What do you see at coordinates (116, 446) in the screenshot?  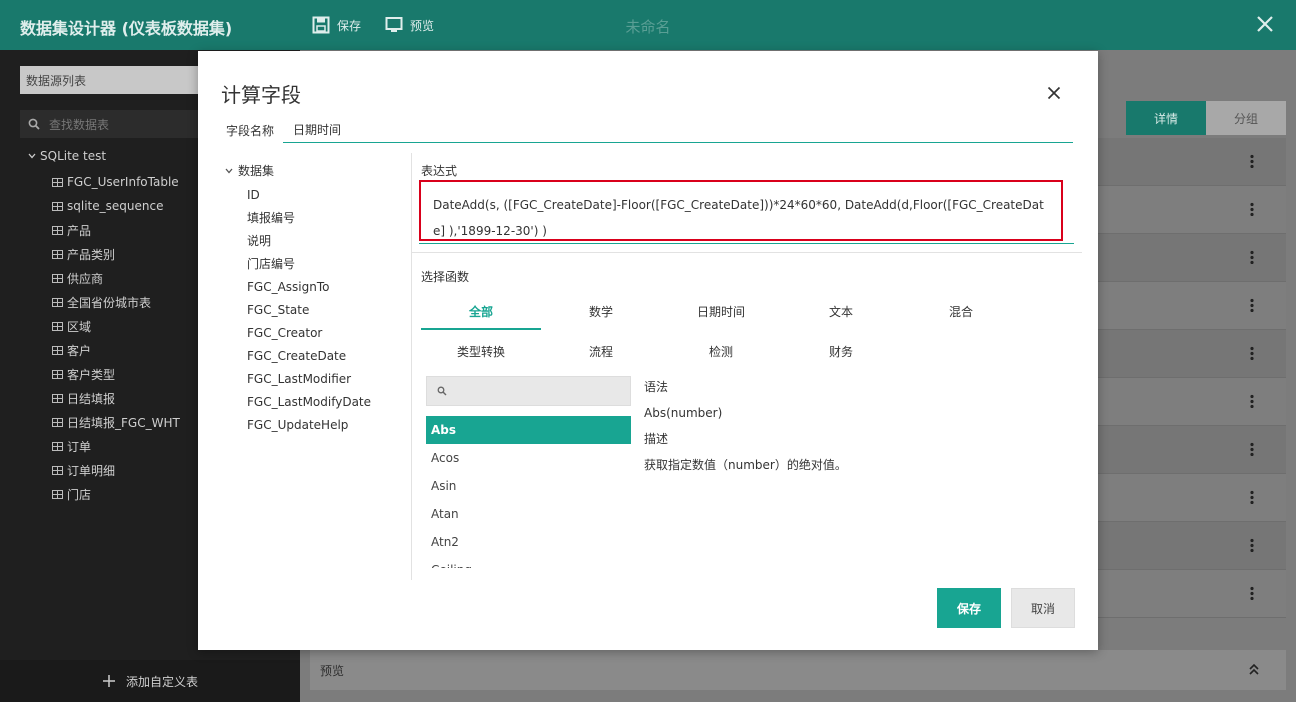 I see `sidebar-table-item: 订单` at bounding box center [116, 446].